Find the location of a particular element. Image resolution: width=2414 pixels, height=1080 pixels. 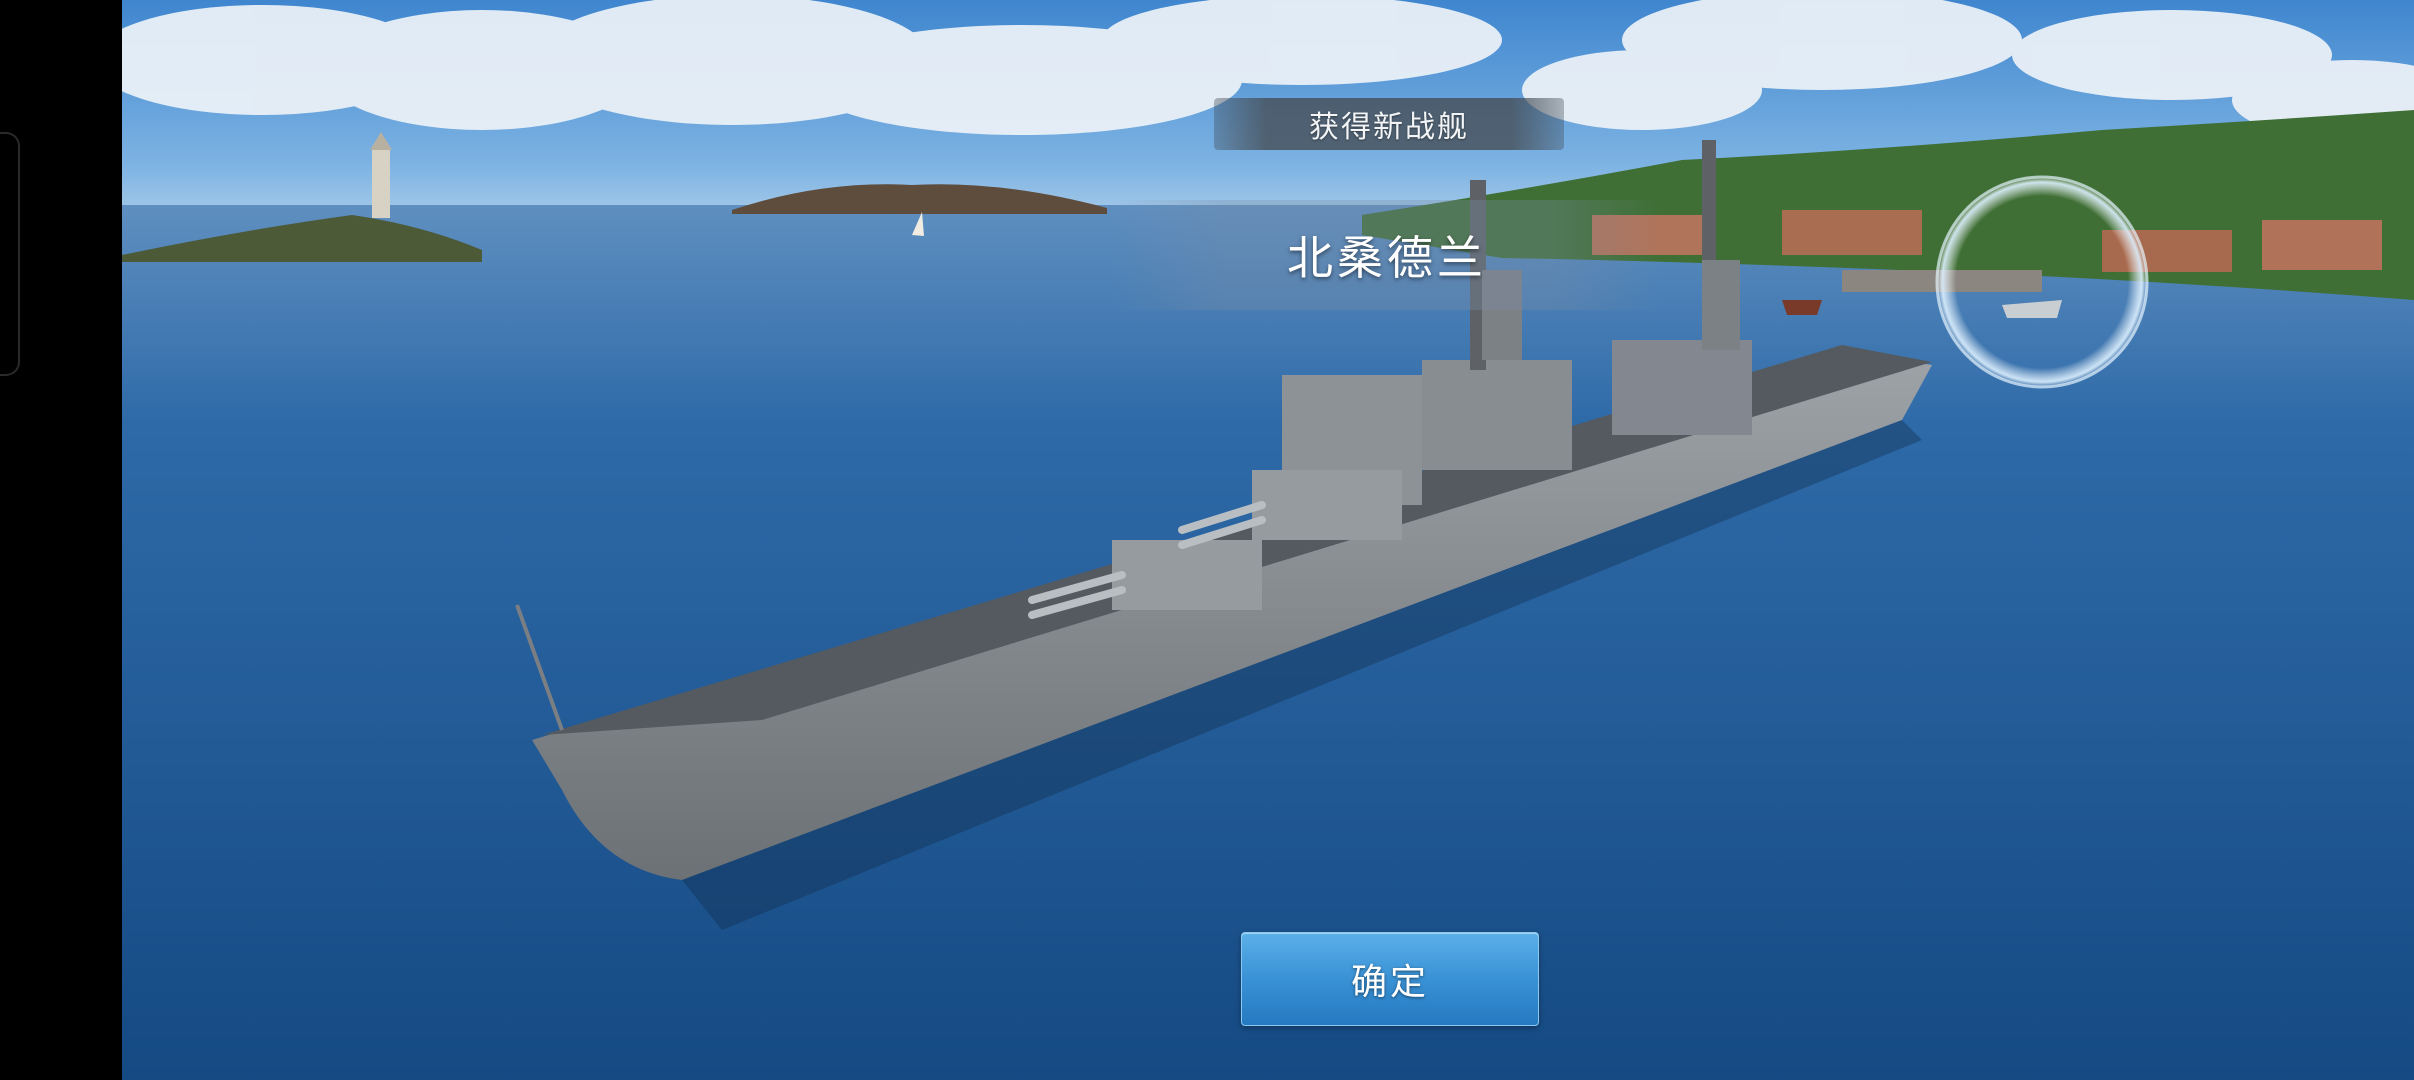

confirm-button: 确定 is located at coordinates (1390, 979).